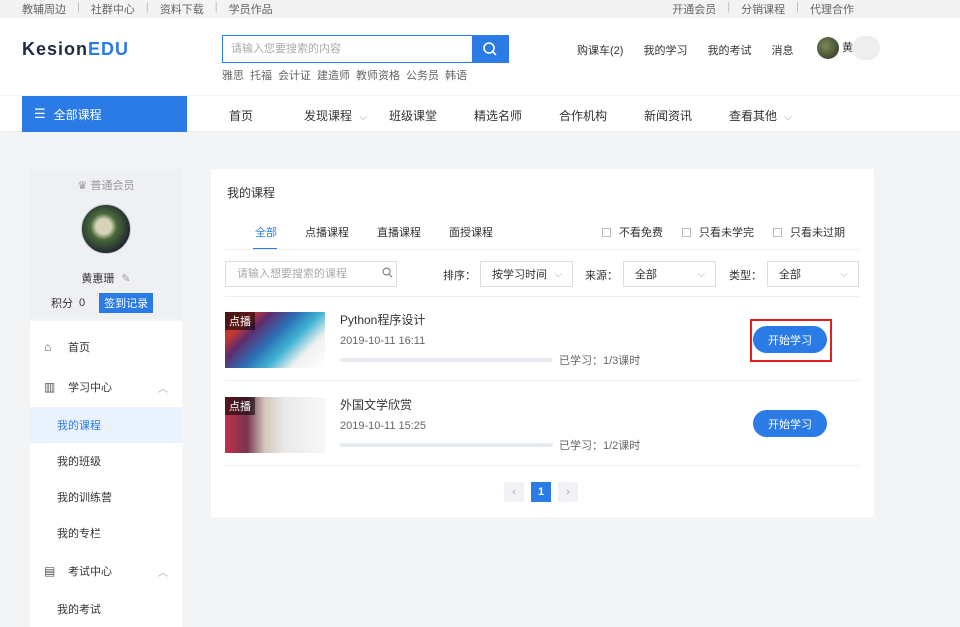 The height and width of the screenshot is (627, 960). I want to click on course-search-input, so click(308, 274).